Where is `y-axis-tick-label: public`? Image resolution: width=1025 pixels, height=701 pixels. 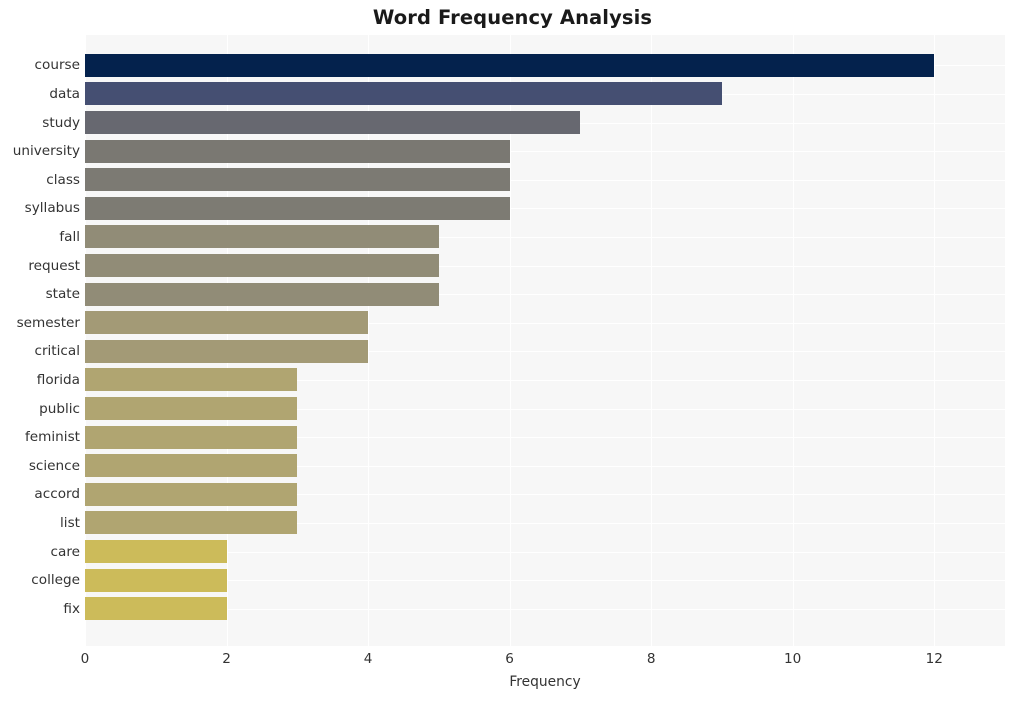 y-axis-tick-label: public is located at coordinates (59, 408).